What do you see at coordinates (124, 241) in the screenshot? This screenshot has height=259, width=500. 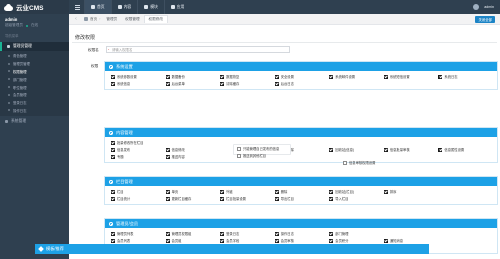 I see `permission-checkbox-label: 会员列表` at bounding box center [124, 241].